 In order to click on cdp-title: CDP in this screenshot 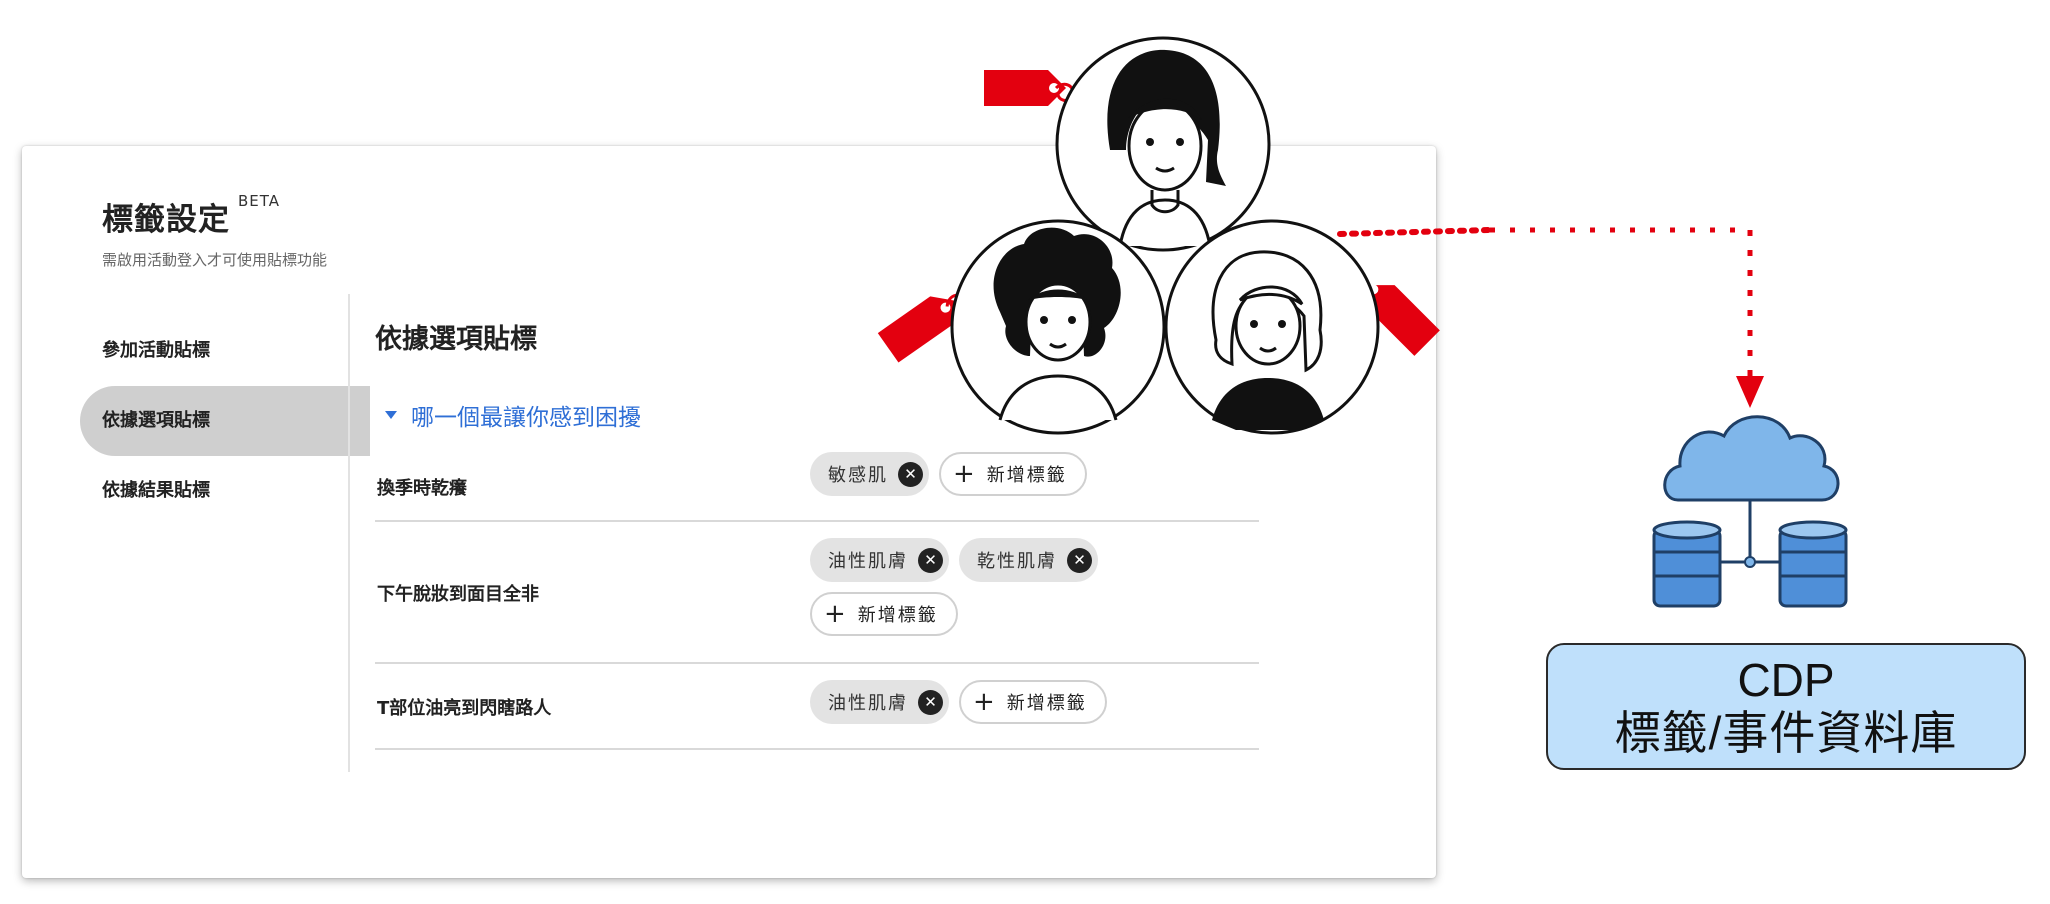, I will do `click(1786, 679)`.